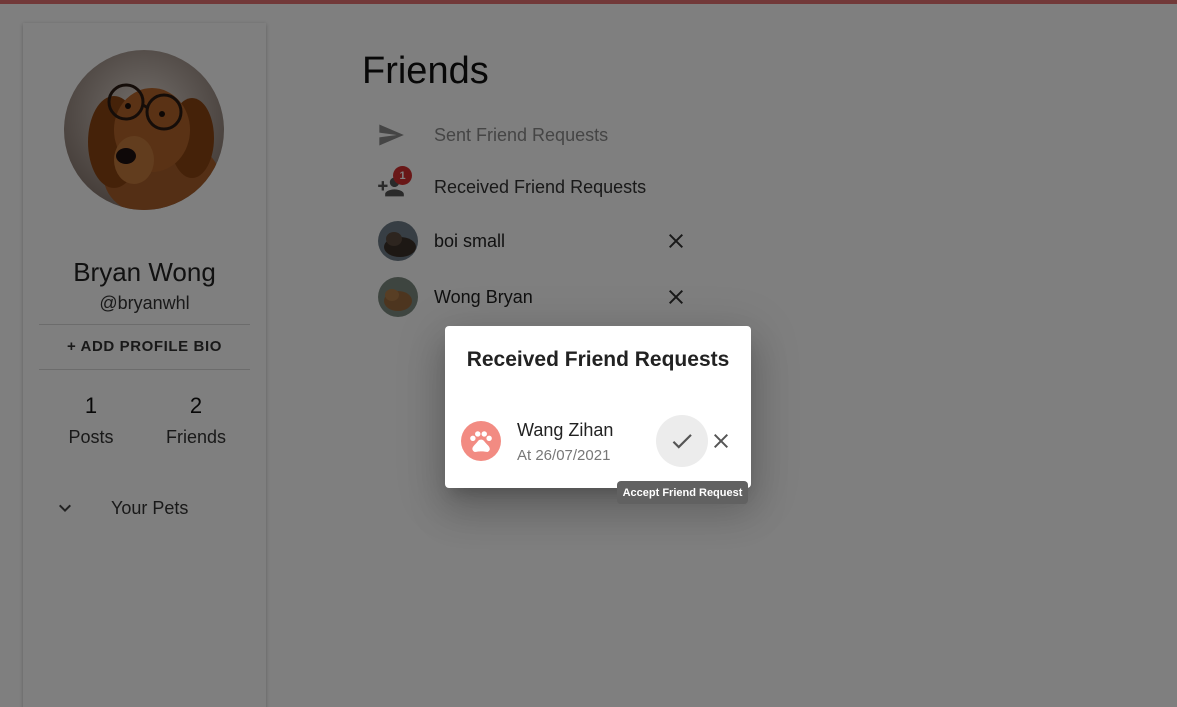  I want to click on close-icon, so click(721, 441).